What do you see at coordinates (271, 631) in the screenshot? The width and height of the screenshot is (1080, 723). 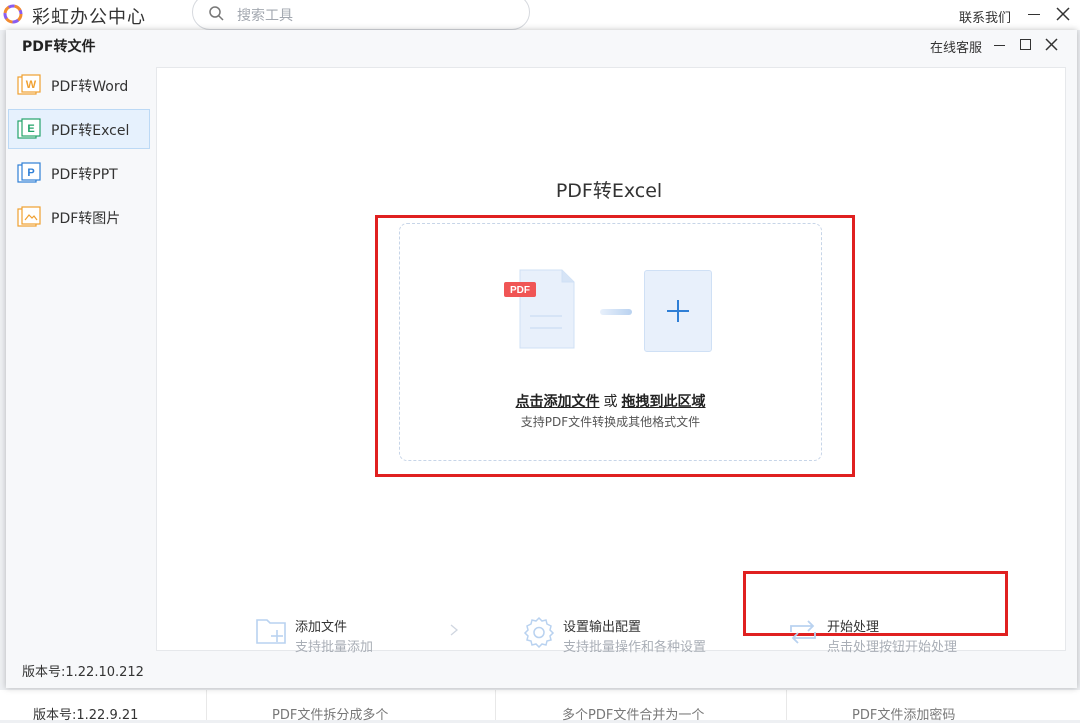 I see `add-folder-icon` at bounding box center [271, 631].